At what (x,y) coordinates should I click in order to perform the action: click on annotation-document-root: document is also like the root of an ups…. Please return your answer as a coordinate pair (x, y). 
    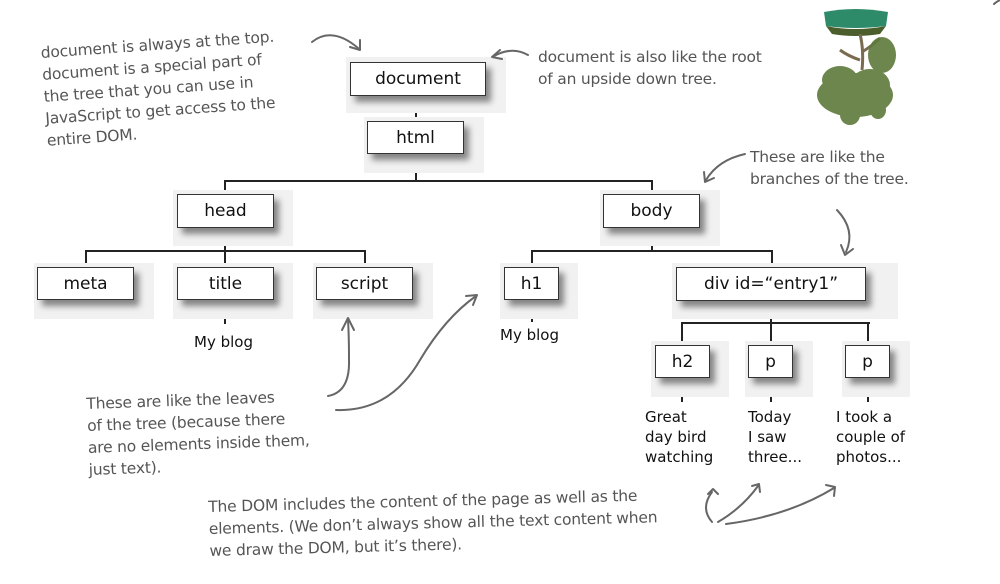
    Looking at the image, I should click on (650, 68).